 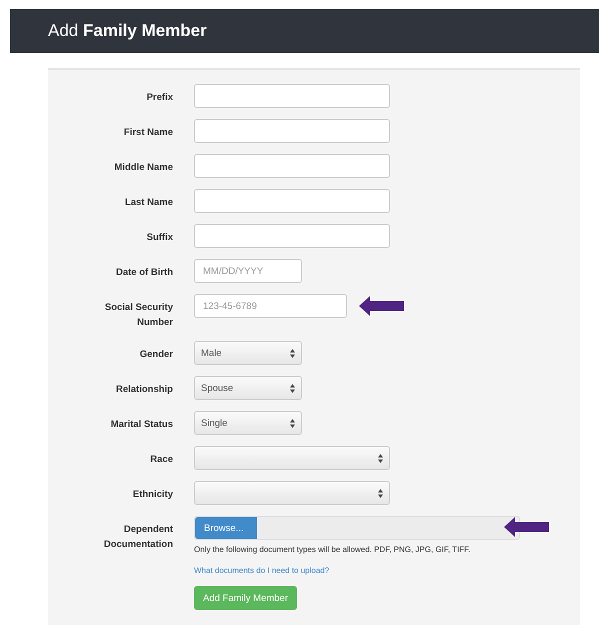 What do you see at coordinates (270, 306) in the screenshot?
I see `input-field: 123-45-6789` at bounding box center [270, 306].